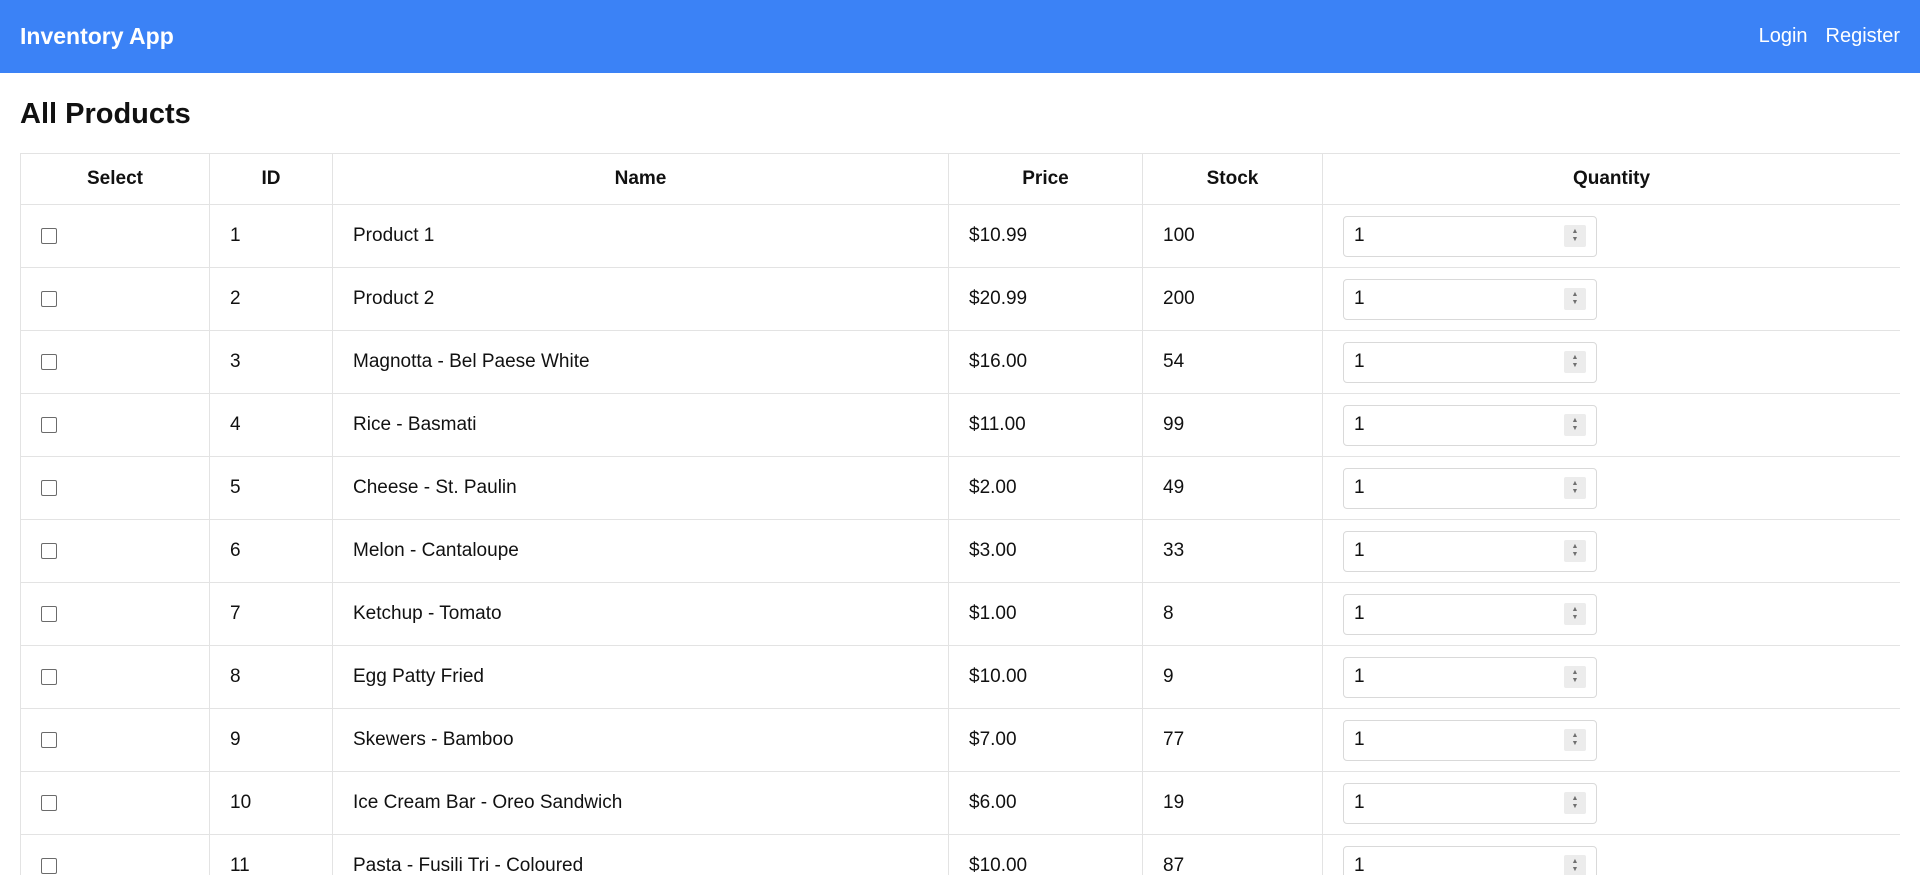  Describe the element at coordinates (640, 854) in the screenshot. I see `name-cell: Pasta - Fusili Tri - Coloured` at that location.